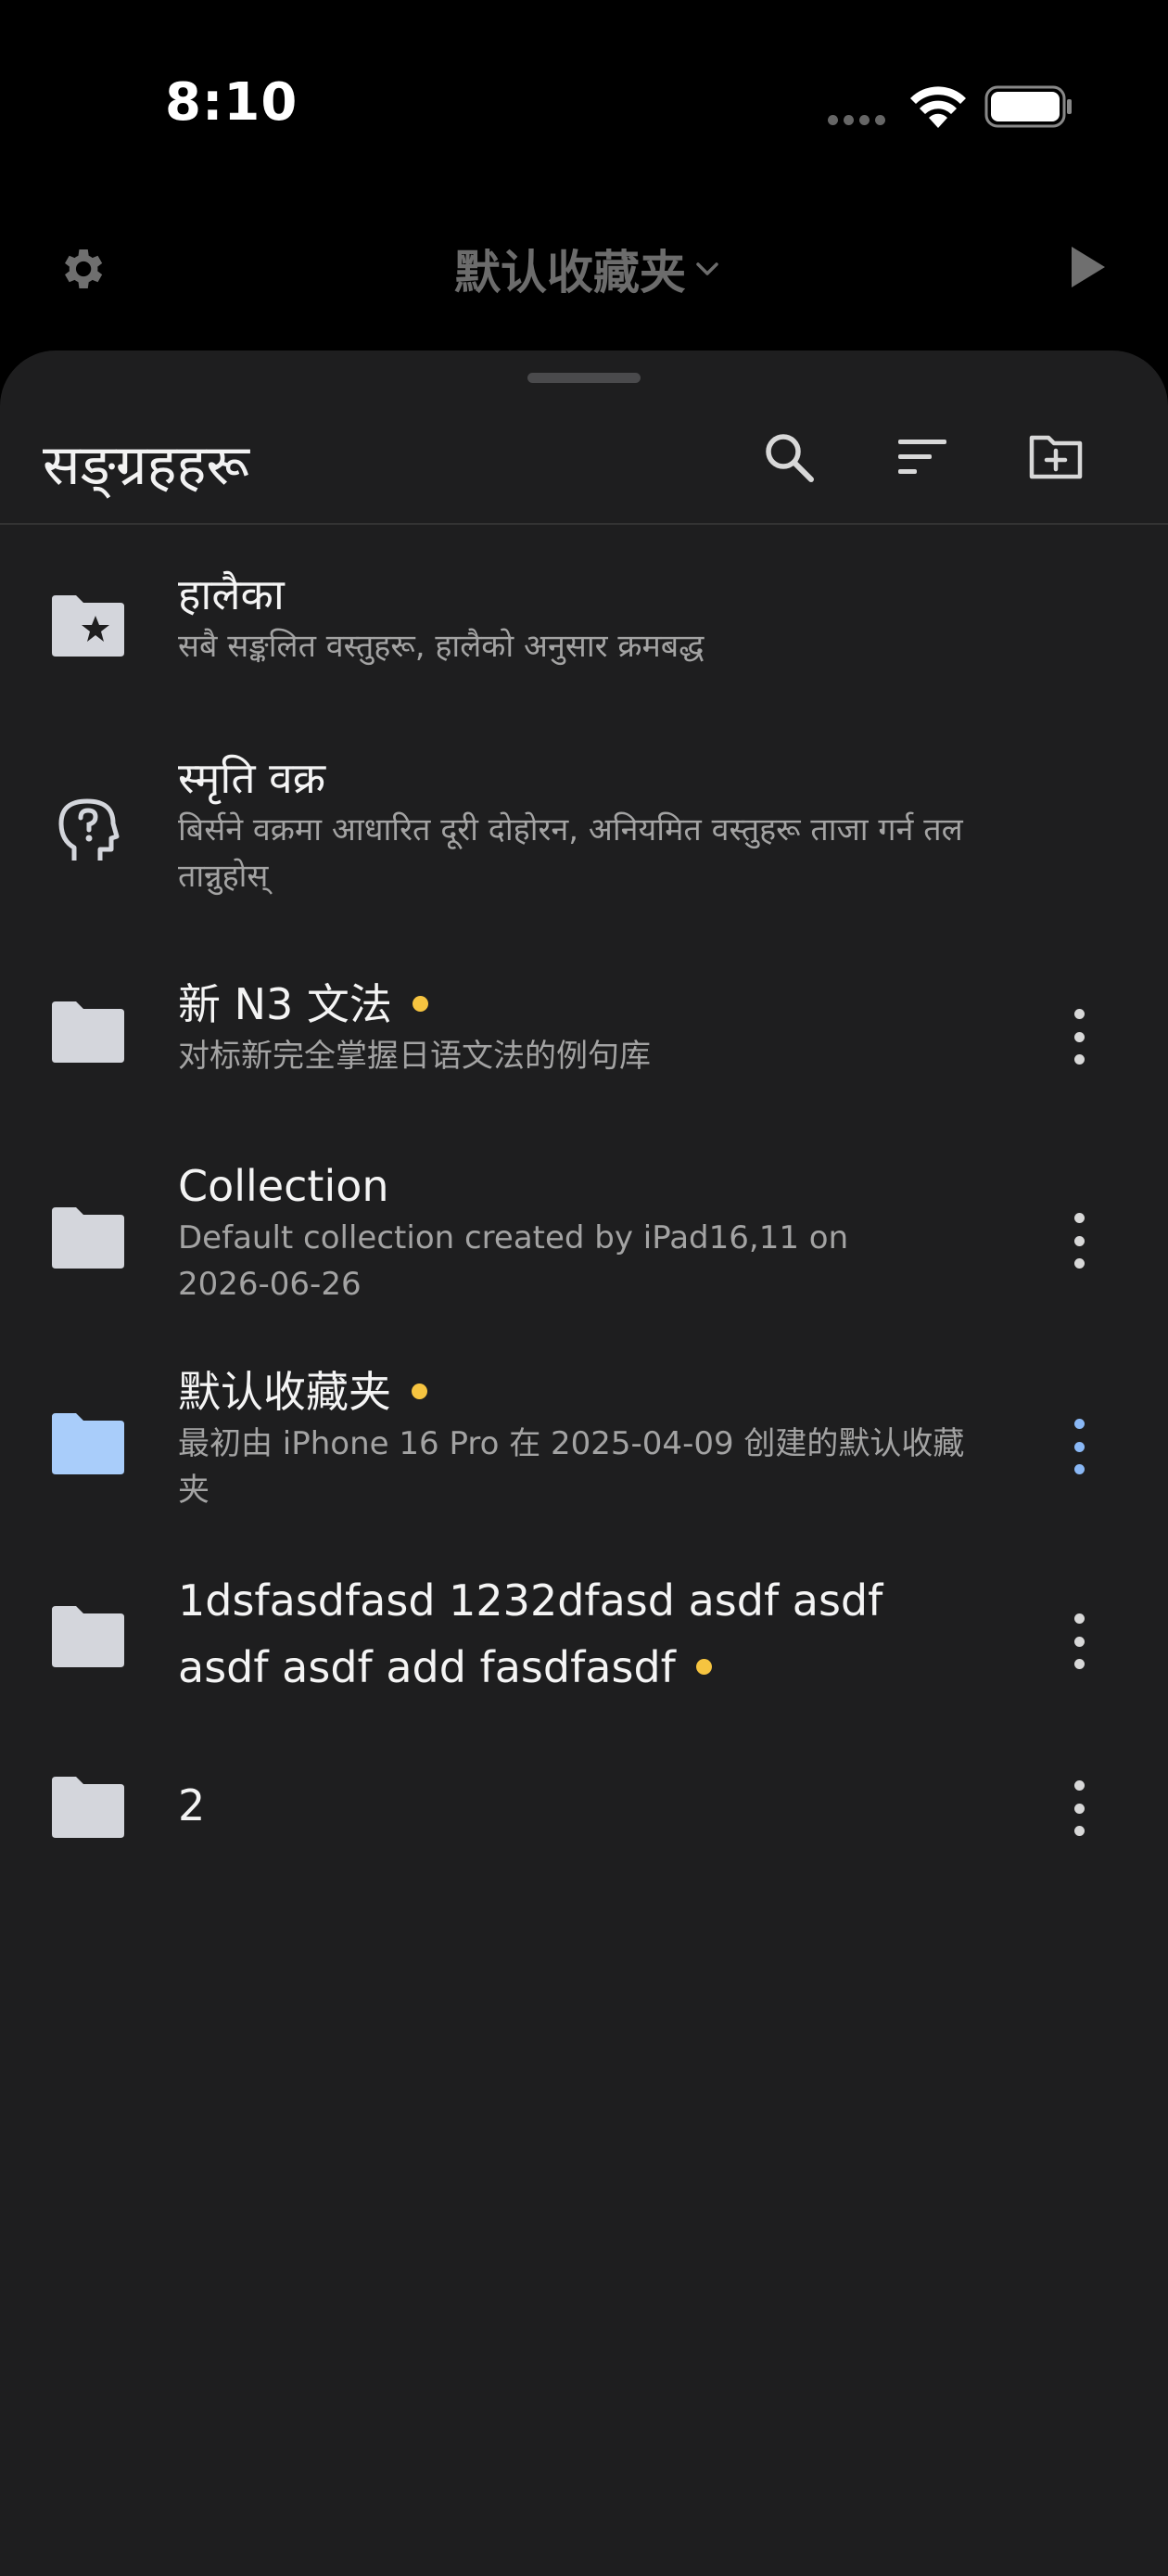 The image size is (1168, 2576). Describe the element at coordinates (584, 524) in the screenshot. I see `header-divider` at that location.